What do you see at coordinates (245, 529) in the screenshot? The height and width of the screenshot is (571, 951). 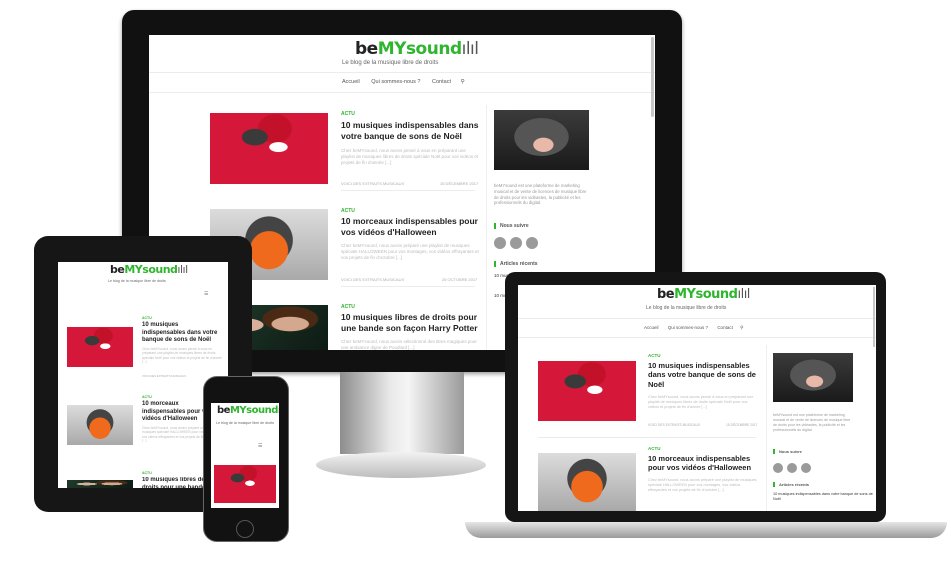 I see `phone-home-button` at bounding box center [245, 529].